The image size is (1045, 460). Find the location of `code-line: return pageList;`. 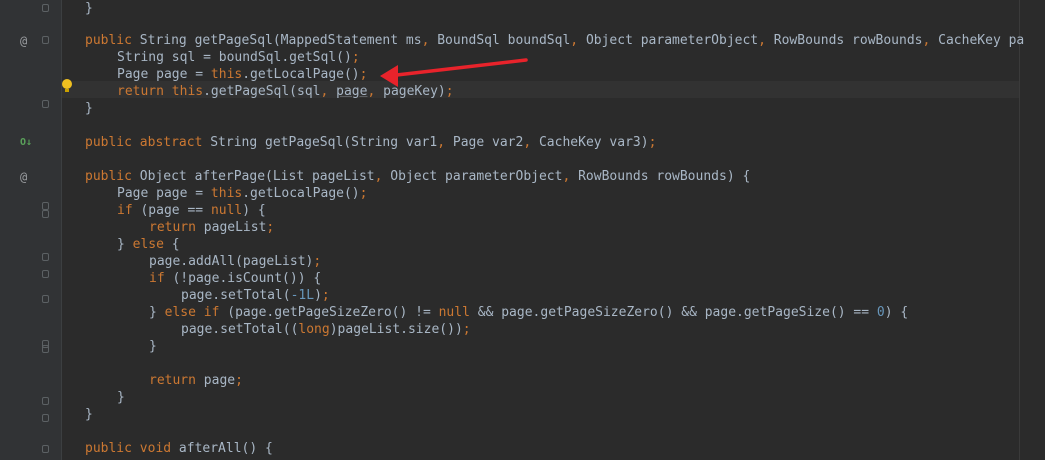

code-line: return pageList; is located at coordinates (211, 227).